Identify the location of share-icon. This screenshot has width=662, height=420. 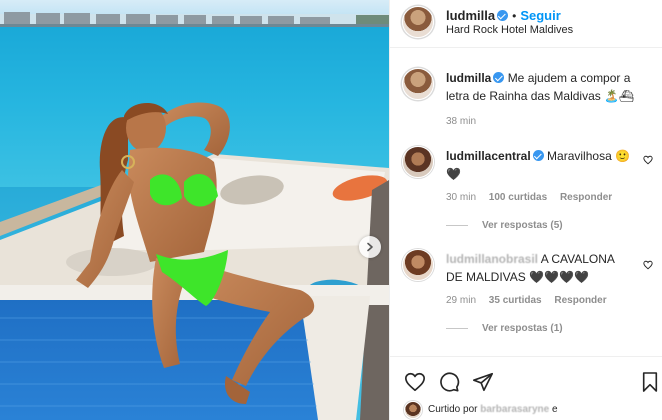
(483, 382).